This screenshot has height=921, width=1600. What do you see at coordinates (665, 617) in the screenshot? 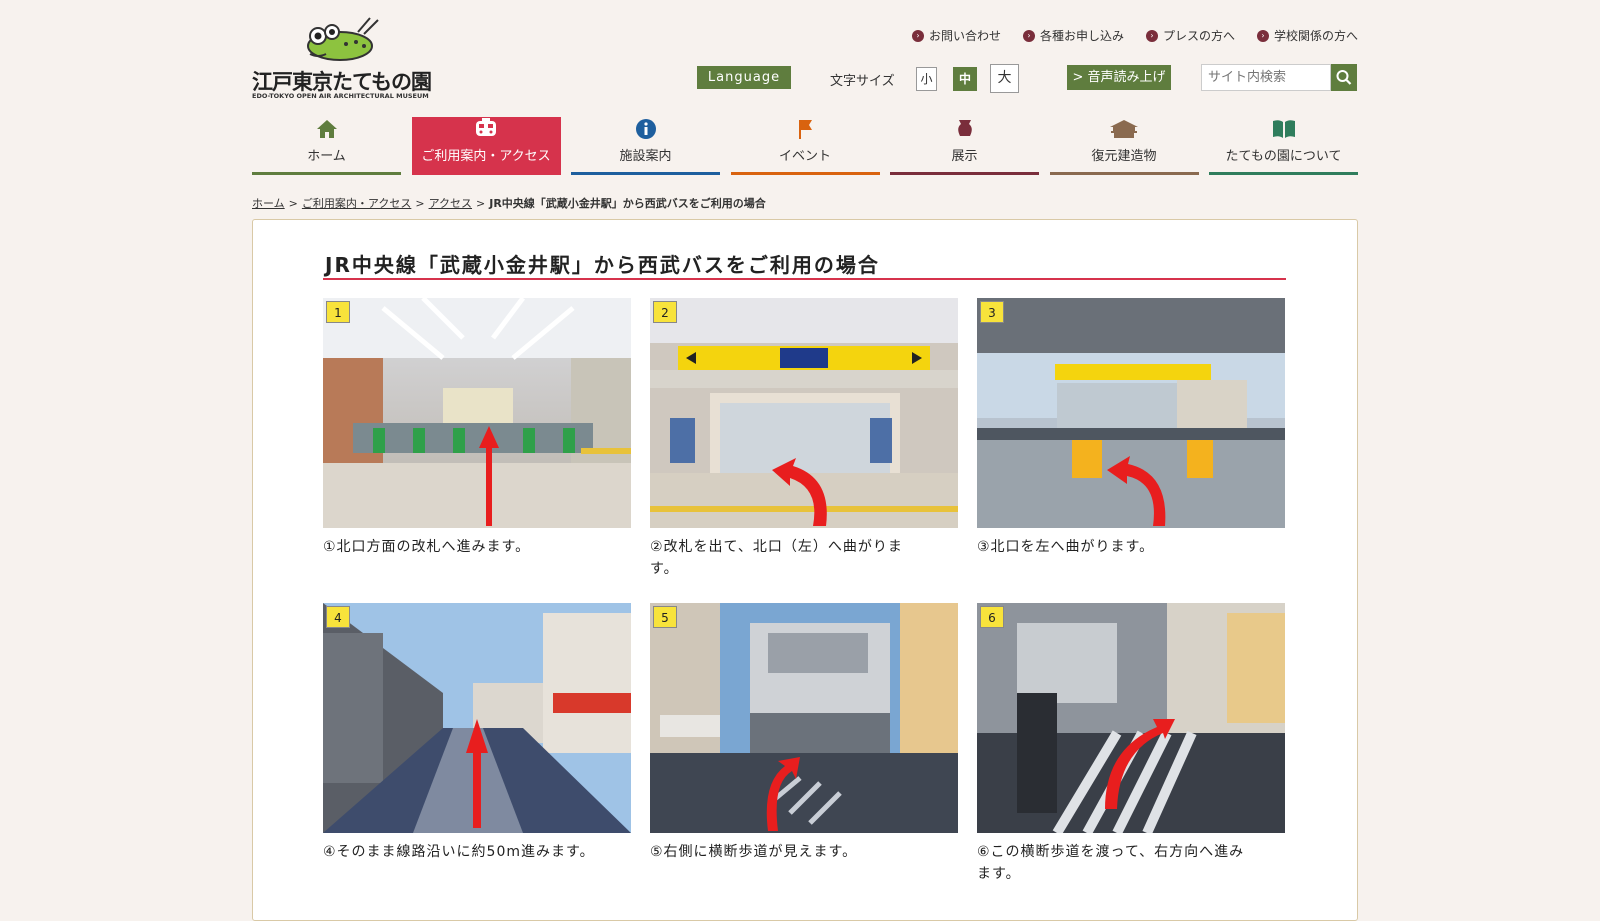
I see `step-number-badge: 5` at bounding box center [665, 617].